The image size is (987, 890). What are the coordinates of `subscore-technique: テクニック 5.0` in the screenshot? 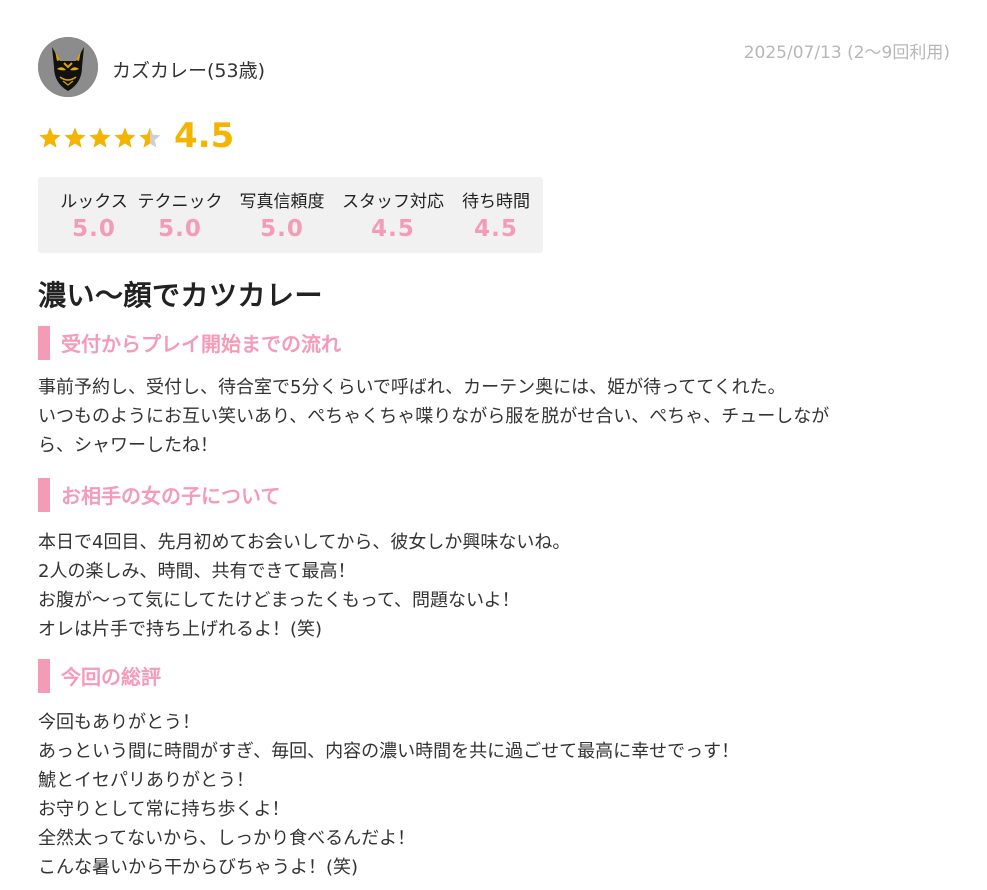 It's located at (180, 215).